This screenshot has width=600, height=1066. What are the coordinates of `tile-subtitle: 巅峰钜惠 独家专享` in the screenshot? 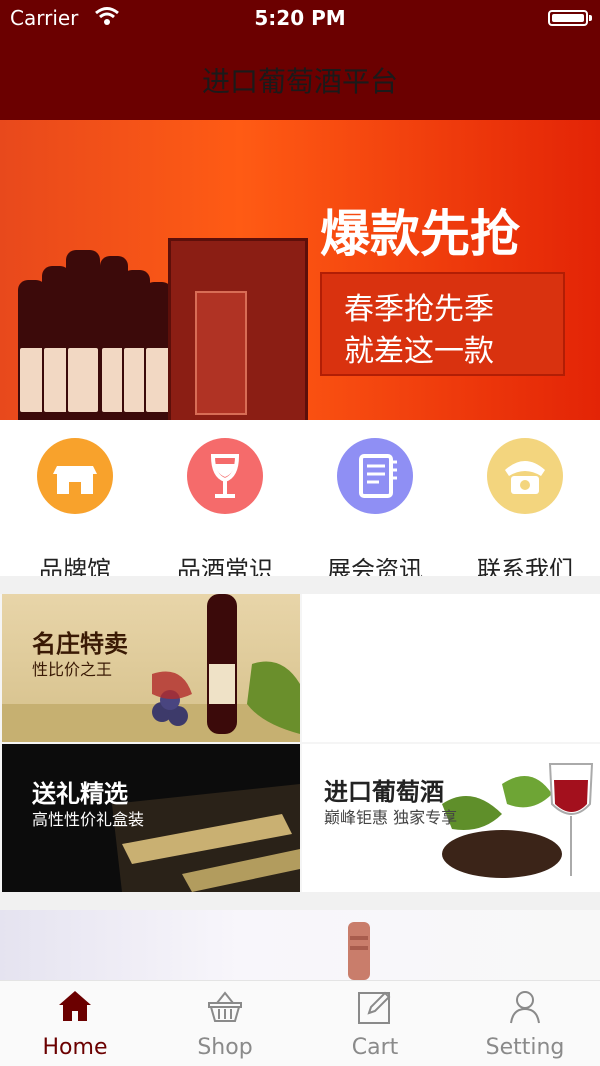 It's located at (391, 817).